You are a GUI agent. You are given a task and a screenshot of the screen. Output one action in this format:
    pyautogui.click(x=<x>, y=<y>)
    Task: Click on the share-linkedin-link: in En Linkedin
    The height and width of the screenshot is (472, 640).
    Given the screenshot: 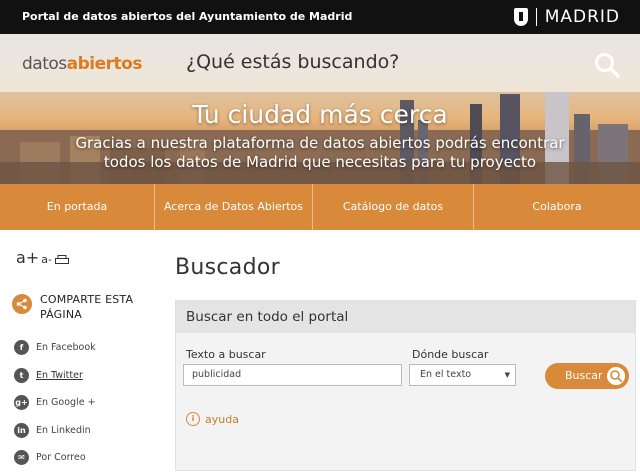 What is the action you would take?
    pyautogui.click(x=55, y=431)
    